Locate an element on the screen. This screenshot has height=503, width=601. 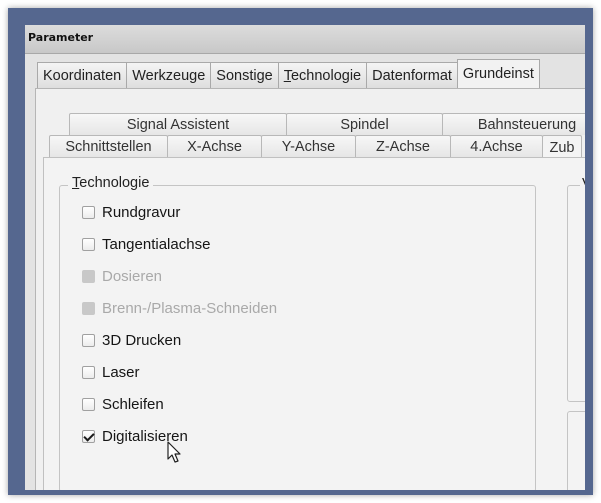
tab-werkzeuge: Werkzeuge is located at coordinates (169, 75).